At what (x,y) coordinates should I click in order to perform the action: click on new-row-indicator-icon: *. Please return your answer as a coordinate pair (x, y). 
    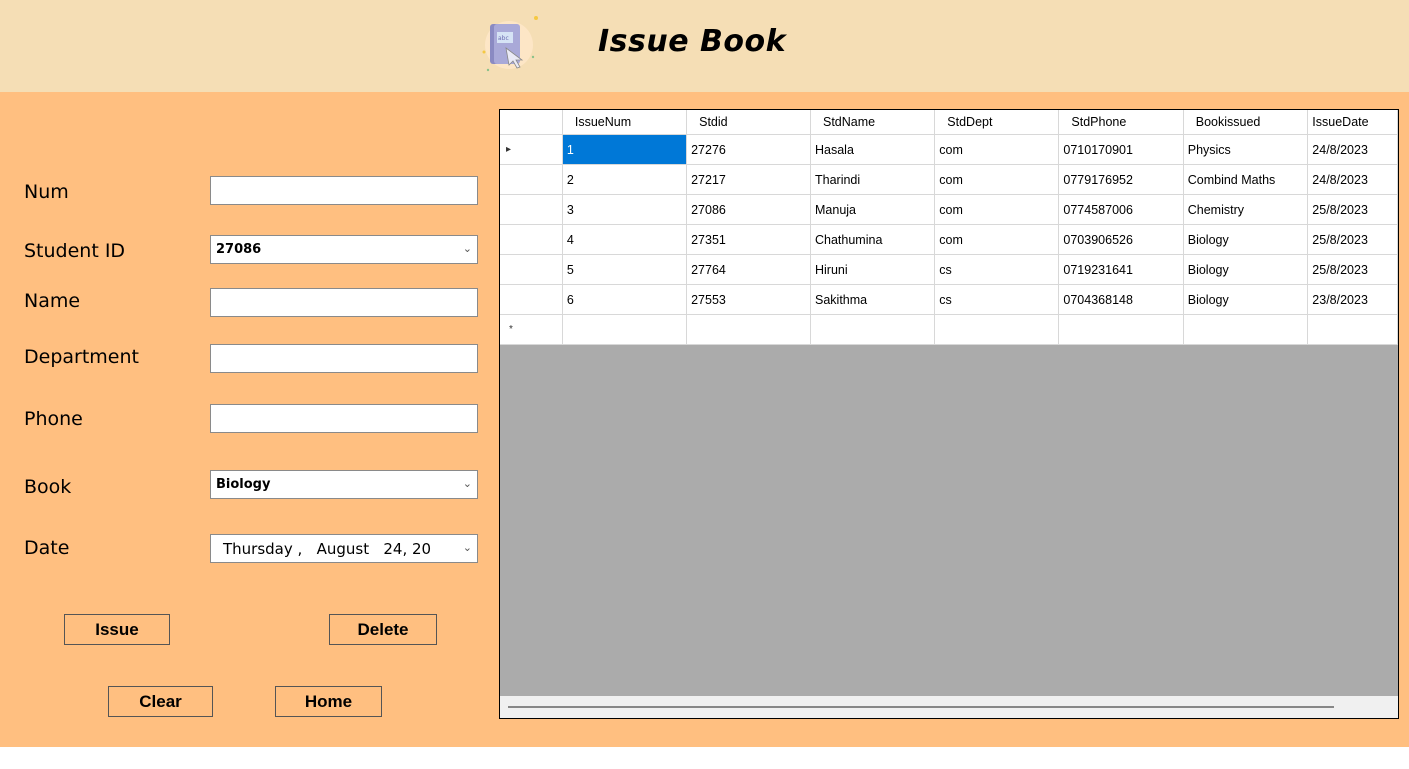
    Looking at the image, I should click on (531, 329).